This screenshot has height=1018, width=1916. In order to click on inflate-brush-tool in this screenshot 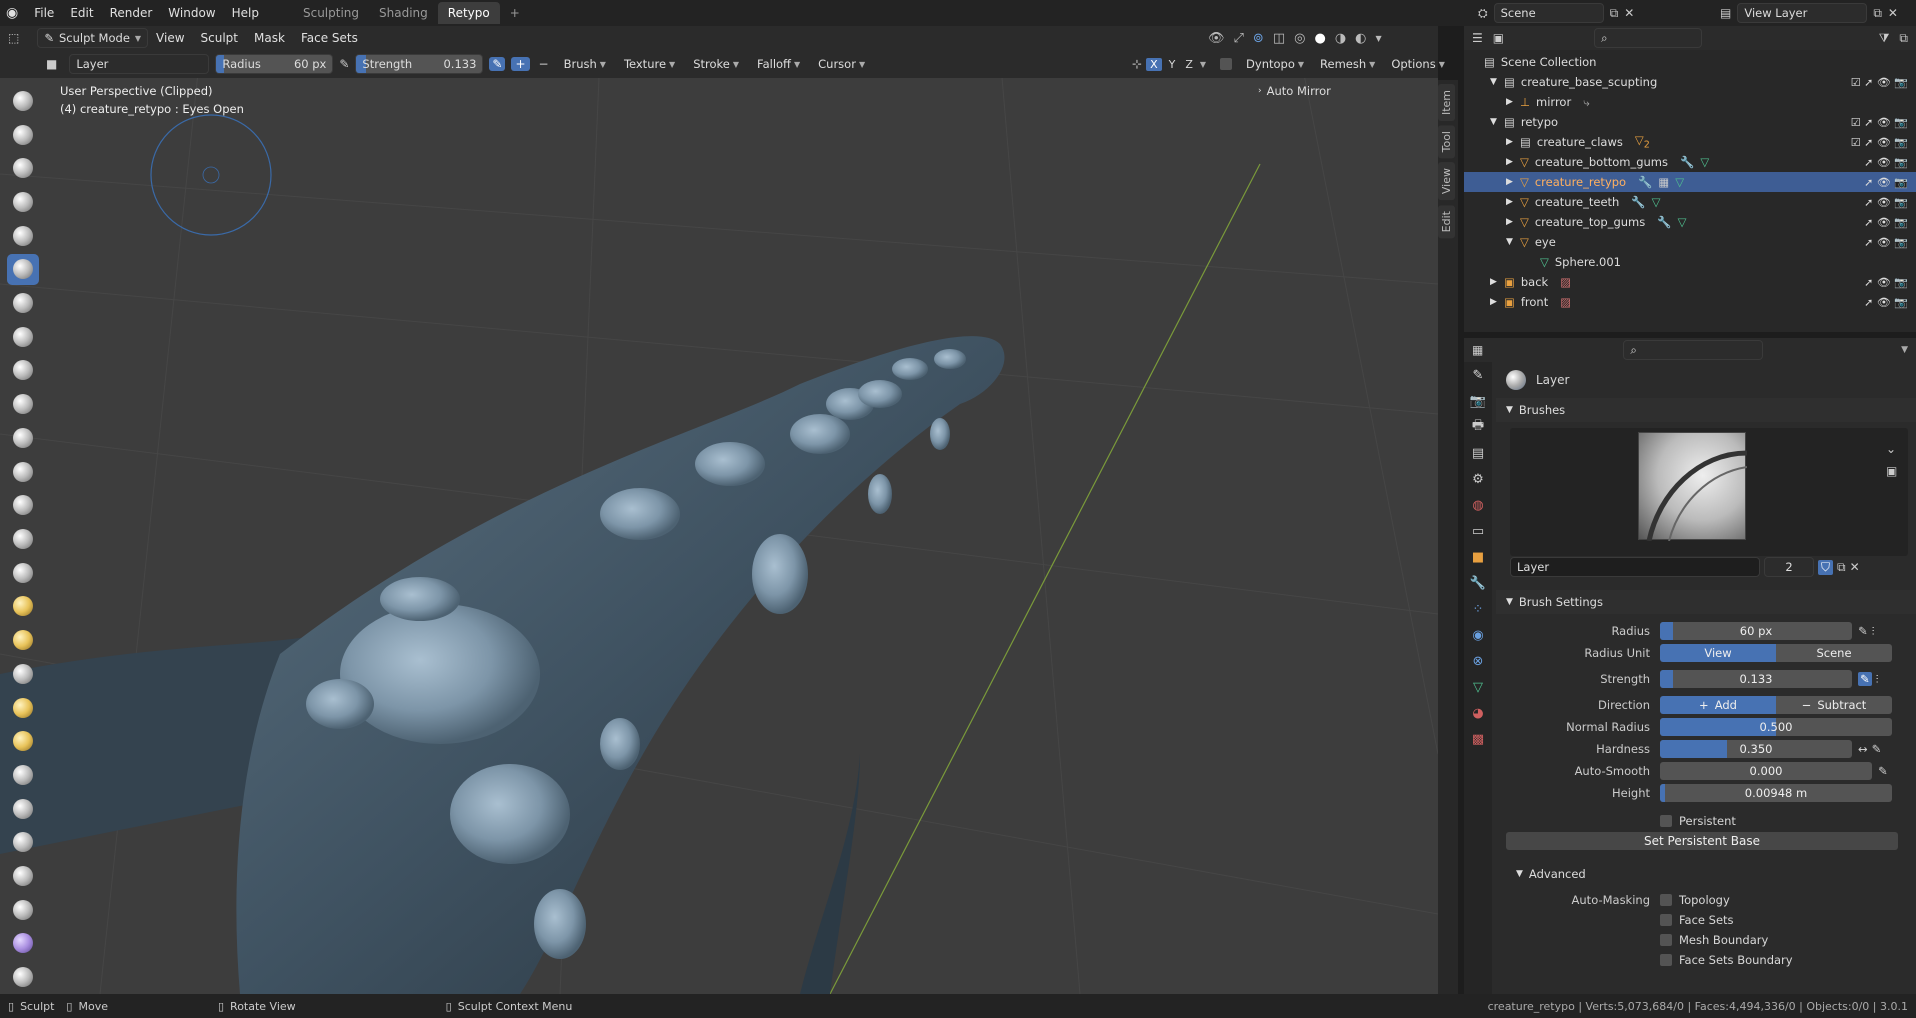, I will do `click(23, 303)`.